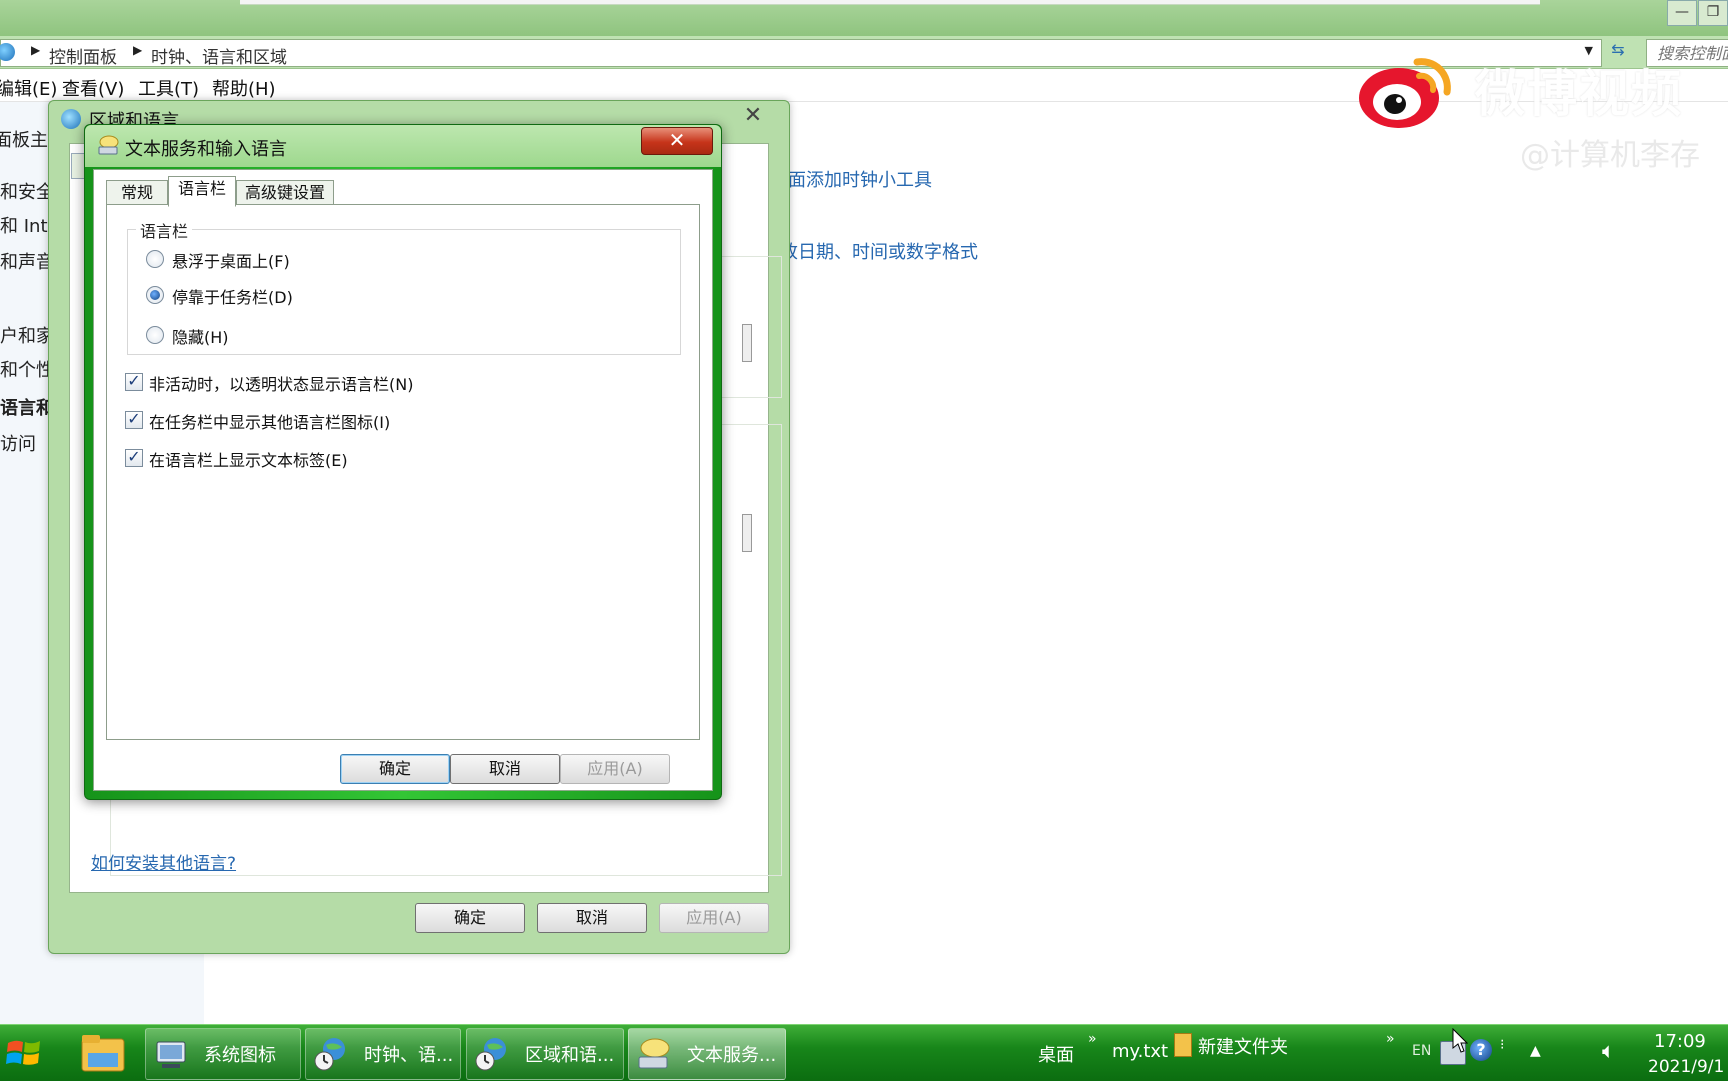  I want to click on toolbar-my-txt: my.txt, so click(1140, 1051).